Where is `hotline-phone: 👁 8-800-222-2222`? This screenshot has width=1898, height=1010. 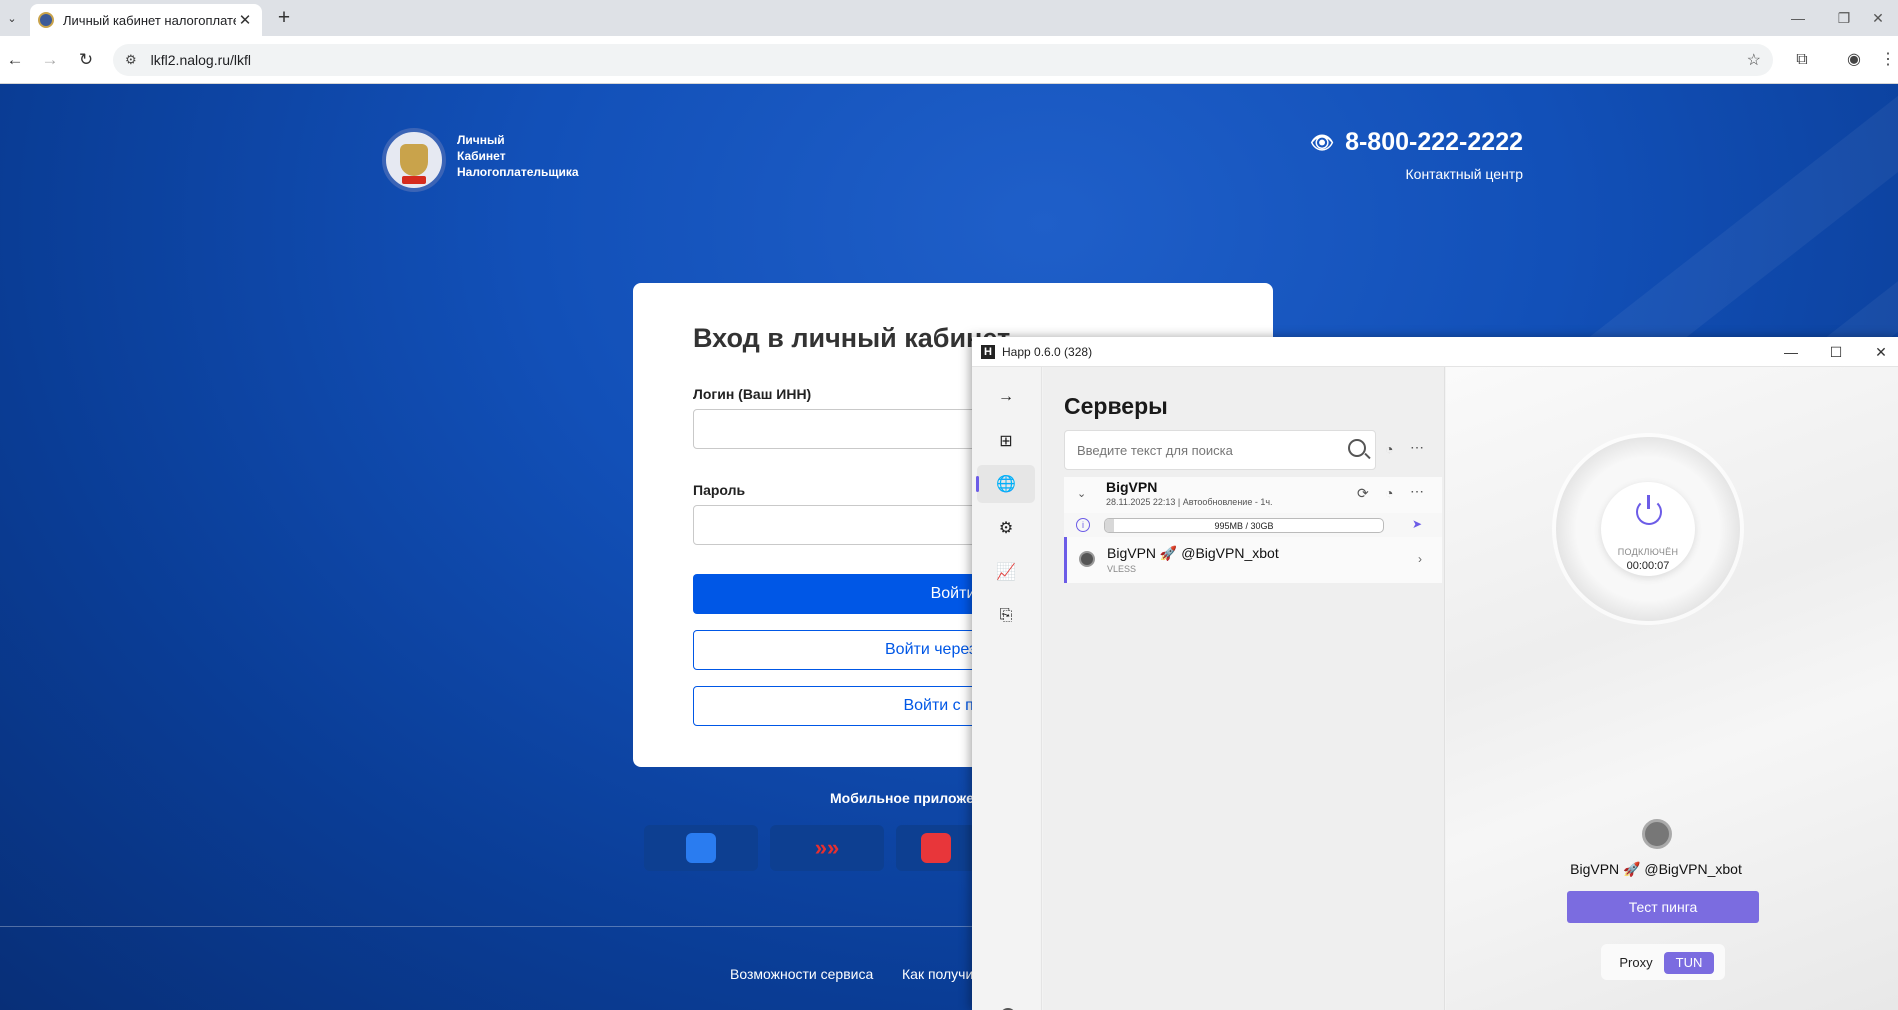
hotline-phone: 👁 8-800-222-2222 is located at coordinates (1416, 142).